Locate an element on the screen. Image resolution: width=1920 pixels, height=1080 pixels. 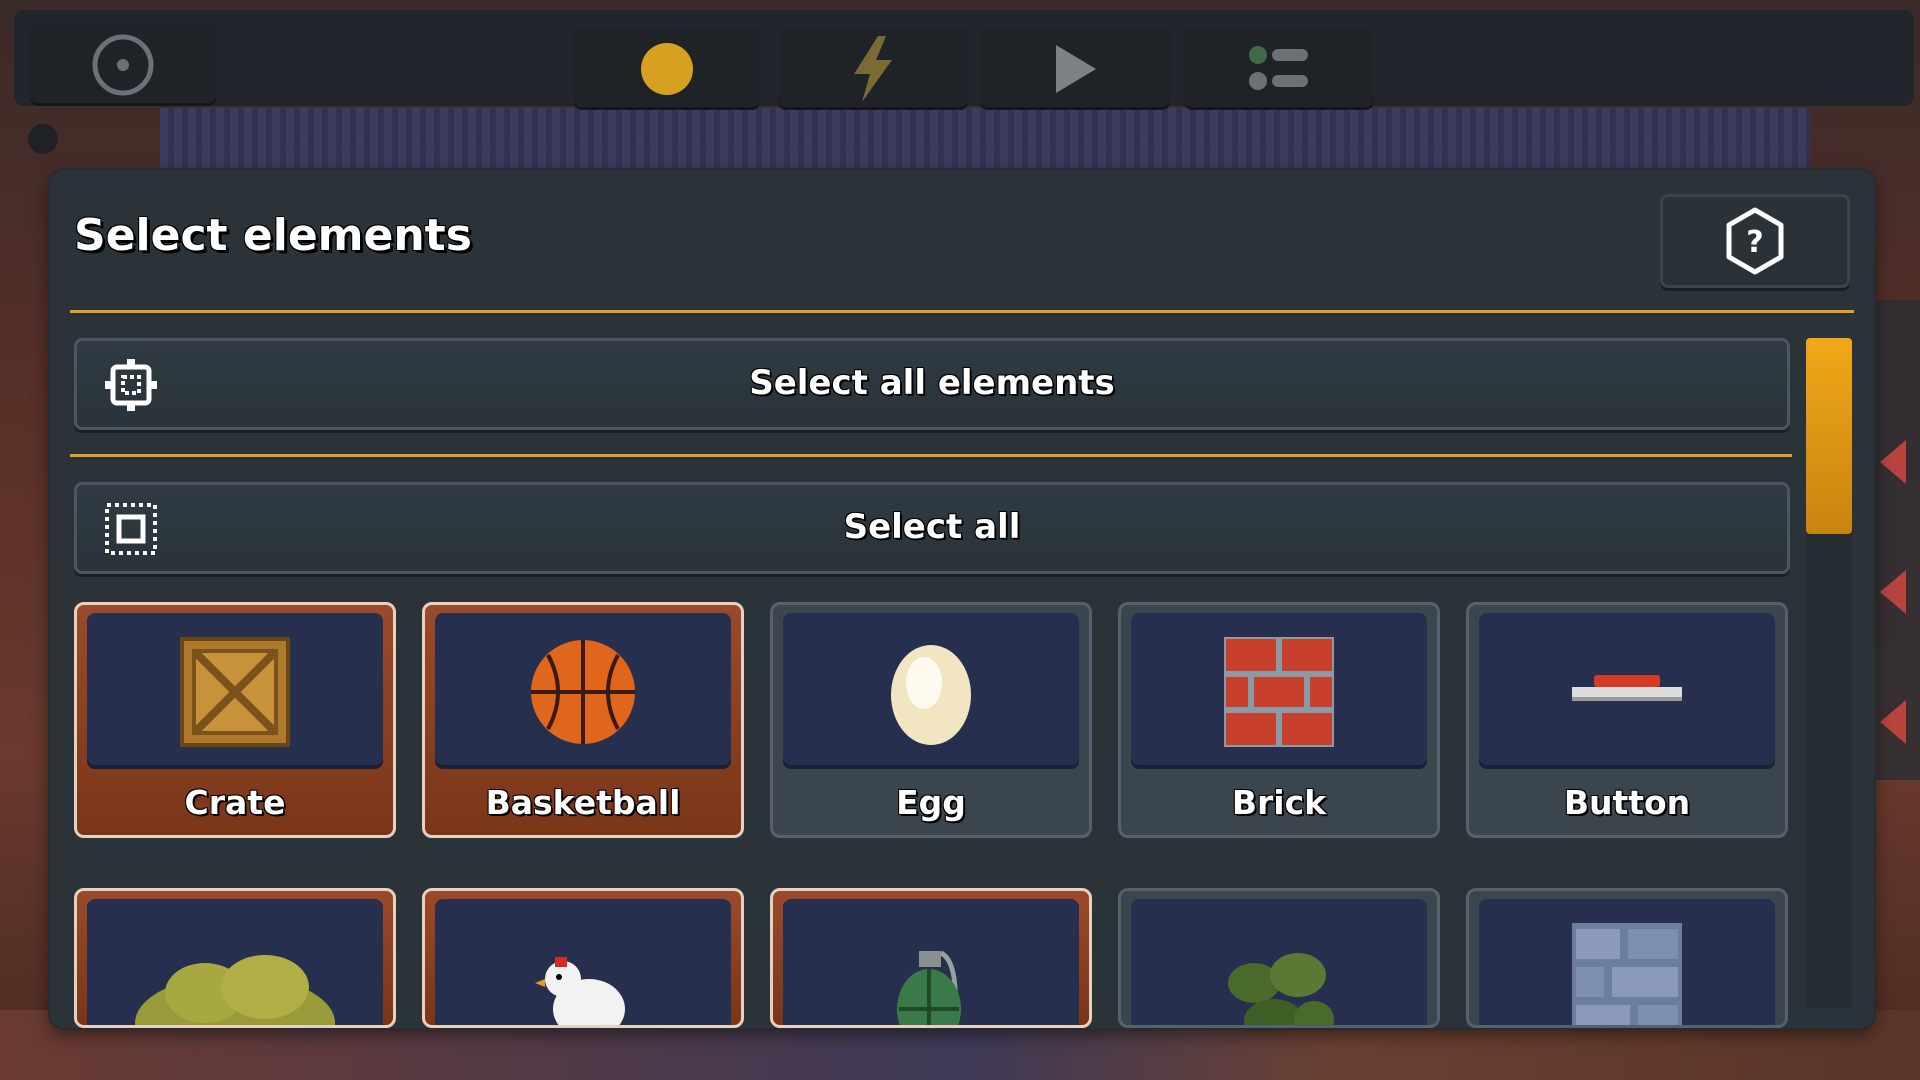
header-divider is located at coordinates (962, 311).